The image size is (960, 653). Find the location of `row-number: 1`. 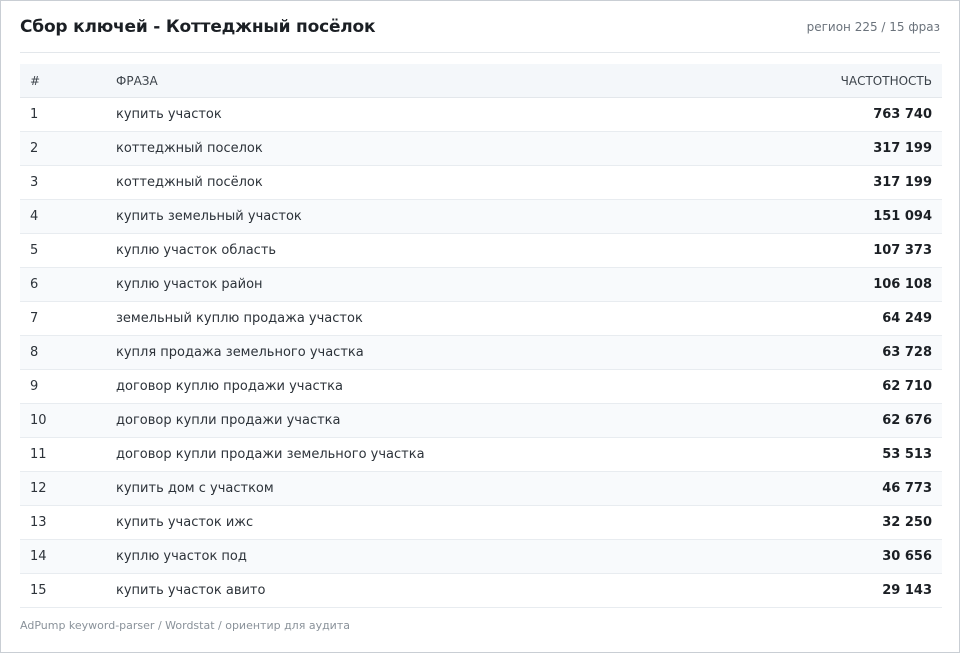

row-number: 1 is located at coordinates (34, 114).